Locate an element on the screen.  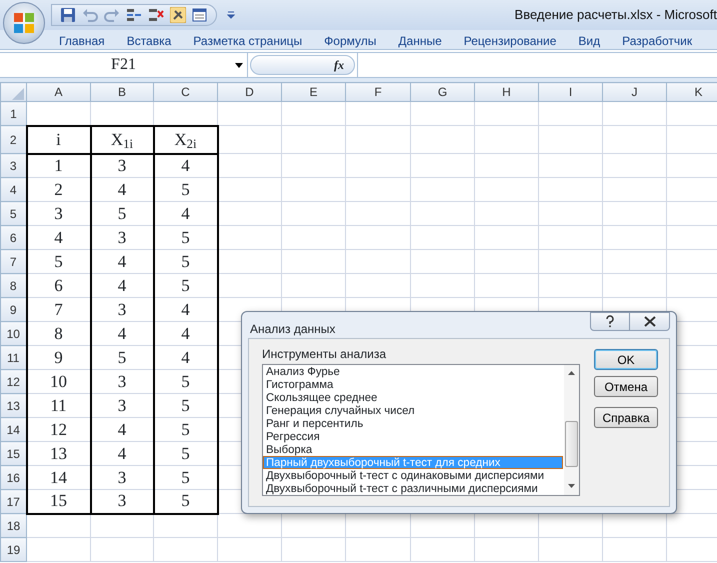
table-cell: 15 is located at coordinates (58, 502).